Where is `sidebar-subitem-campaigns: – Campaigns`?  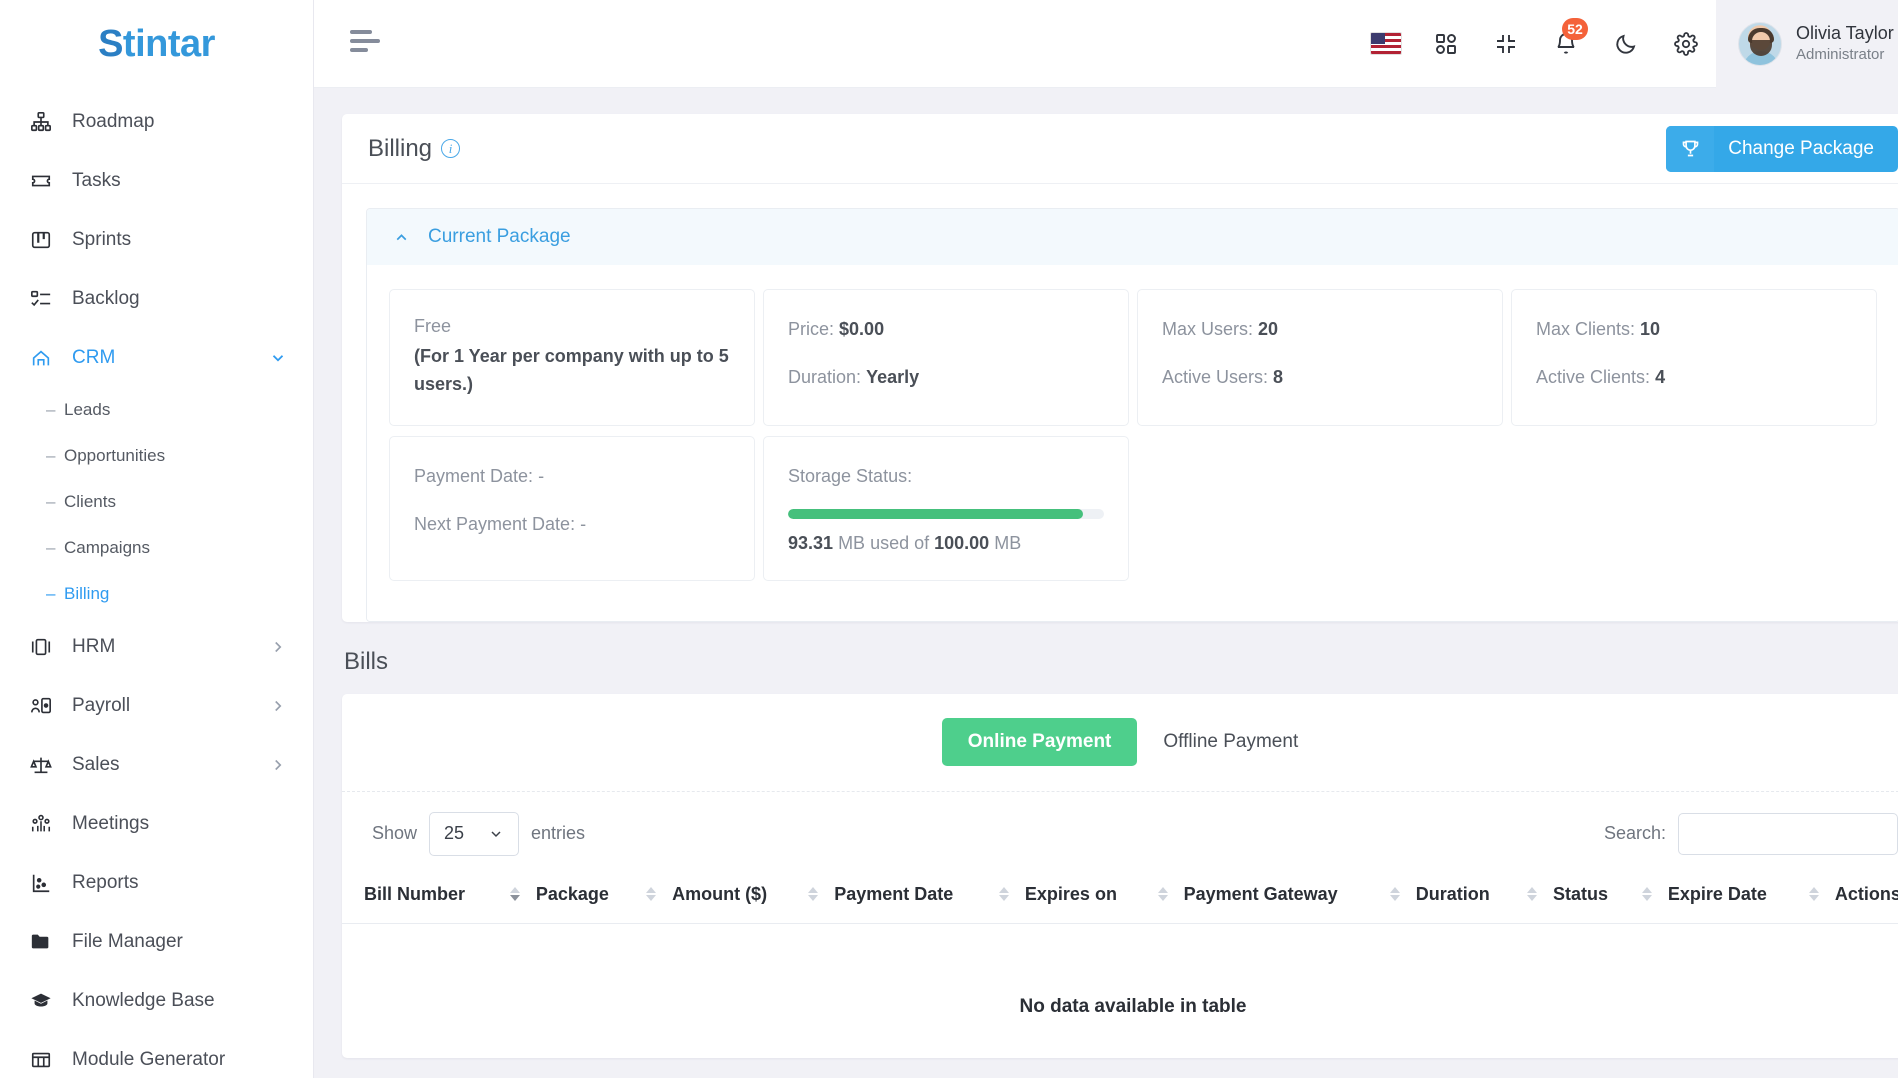
sidebar-subitem-campaigns: – Campaigns is located at coordinates (156, 548).